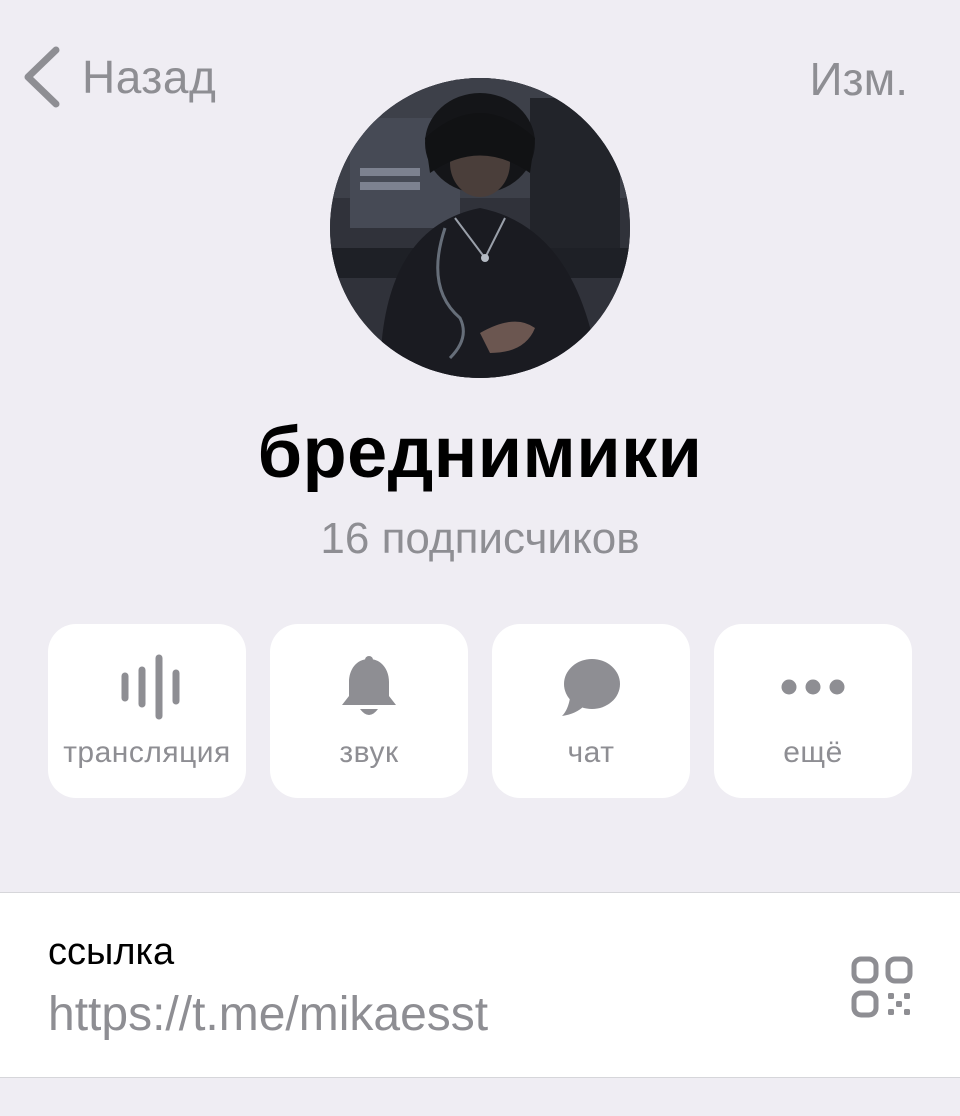 The width and height of the screenshot is (960, 1116). What do you see at coordinates (480, 538) in the screenshot?
I see `subscriber-count: 16 подписчиков` at bounding box center [480, 538].